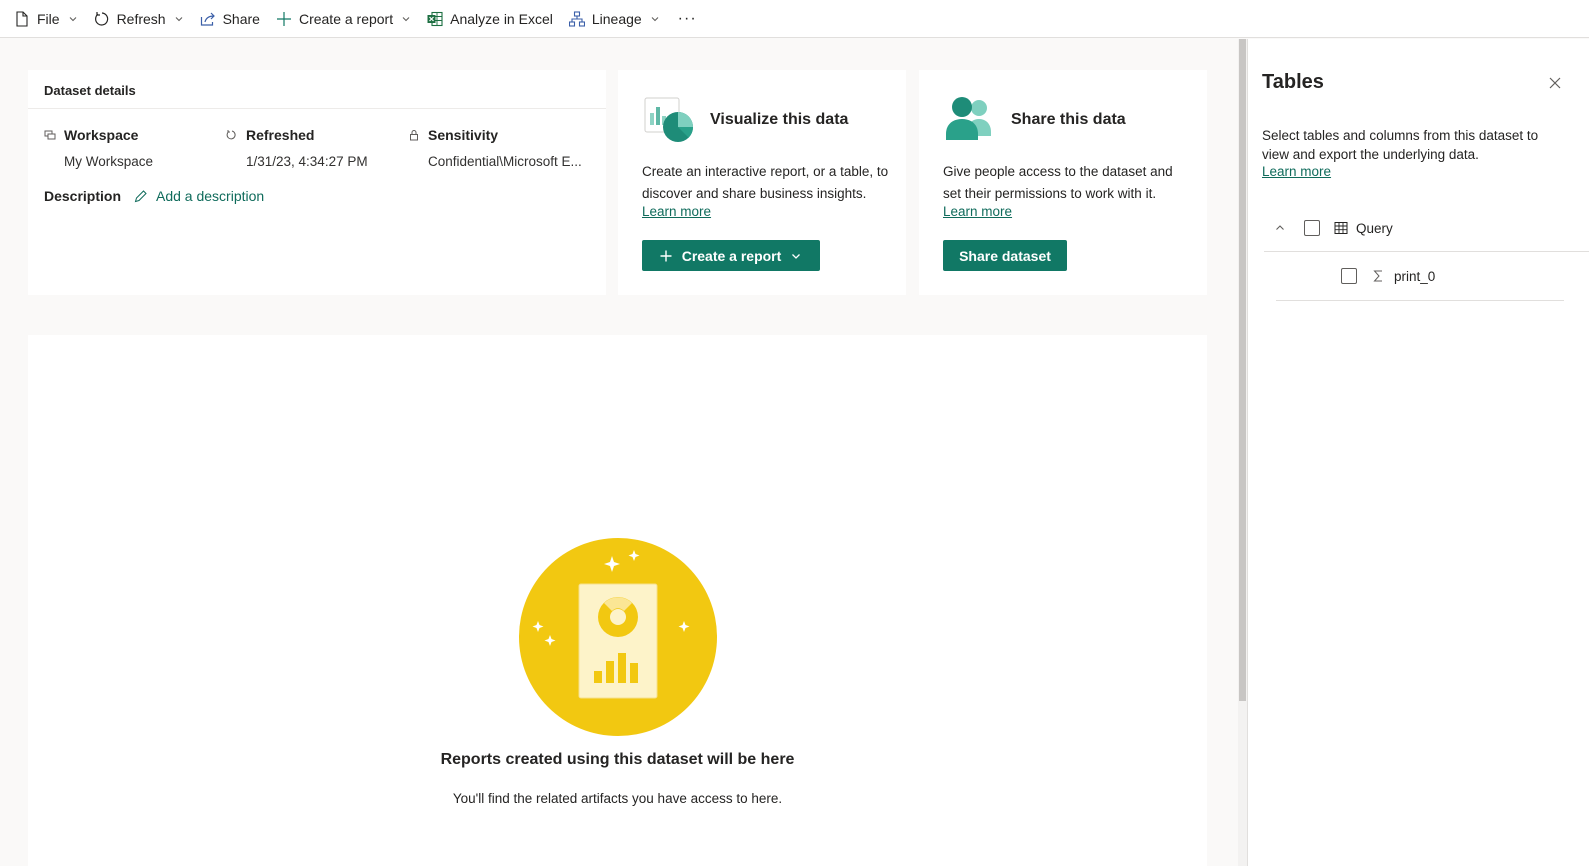 The width and height of the screenshot is (1589, 866). What do you see at coordinates (618, 637) in the screenshot?
I see `reports-empty-illustration` at bounding box center [618, 637].